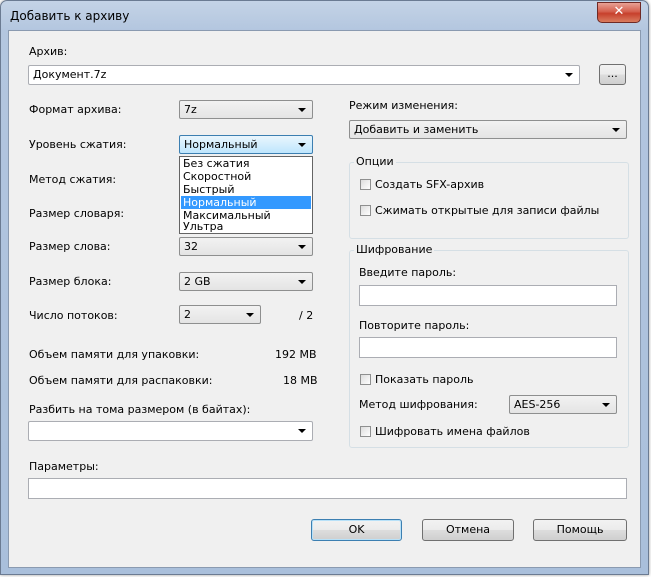 The height and width of the screenshot is (577, 651). Describe the element at coordinates (300, 380) in the screenshot. I see `mem-unpack-value: 18 MB` at that location.